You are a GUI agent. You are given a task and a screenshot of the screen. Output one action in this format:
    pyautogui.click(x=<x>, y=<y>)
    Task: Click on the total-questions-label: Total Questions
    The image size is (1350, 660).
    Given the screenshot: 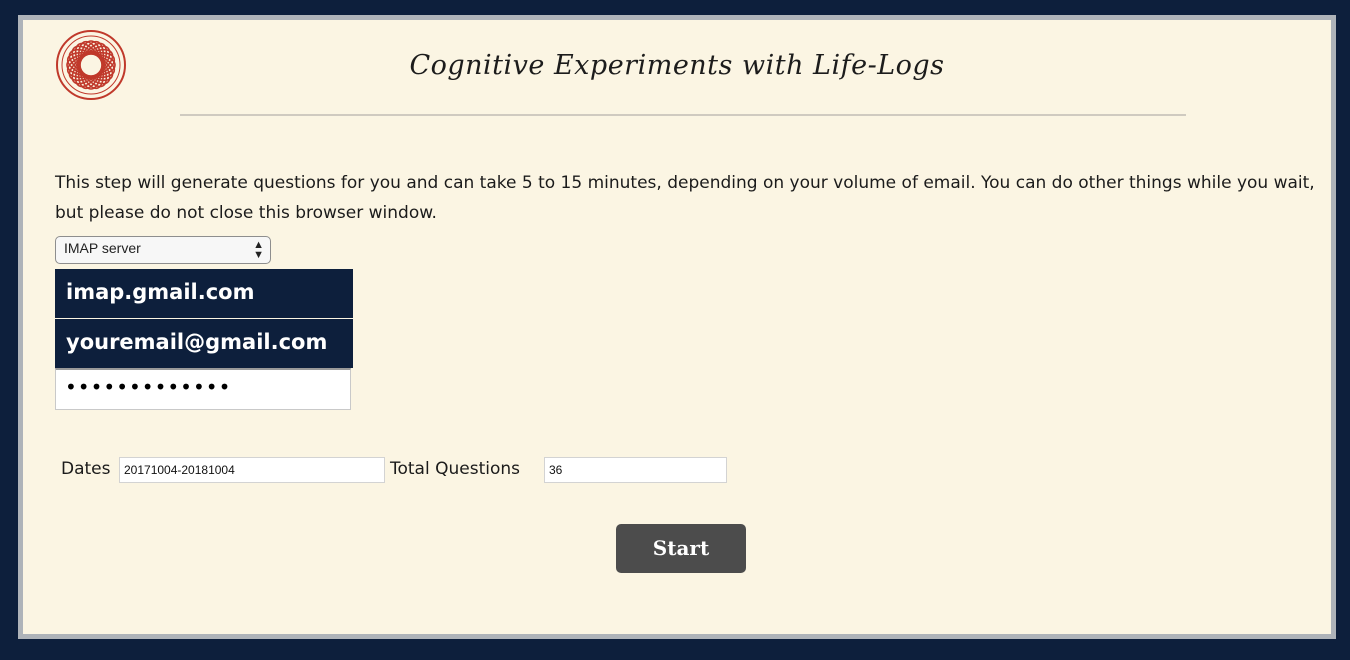 What is the action you would take?
    pyautogui.click(x=455, y=469)
    